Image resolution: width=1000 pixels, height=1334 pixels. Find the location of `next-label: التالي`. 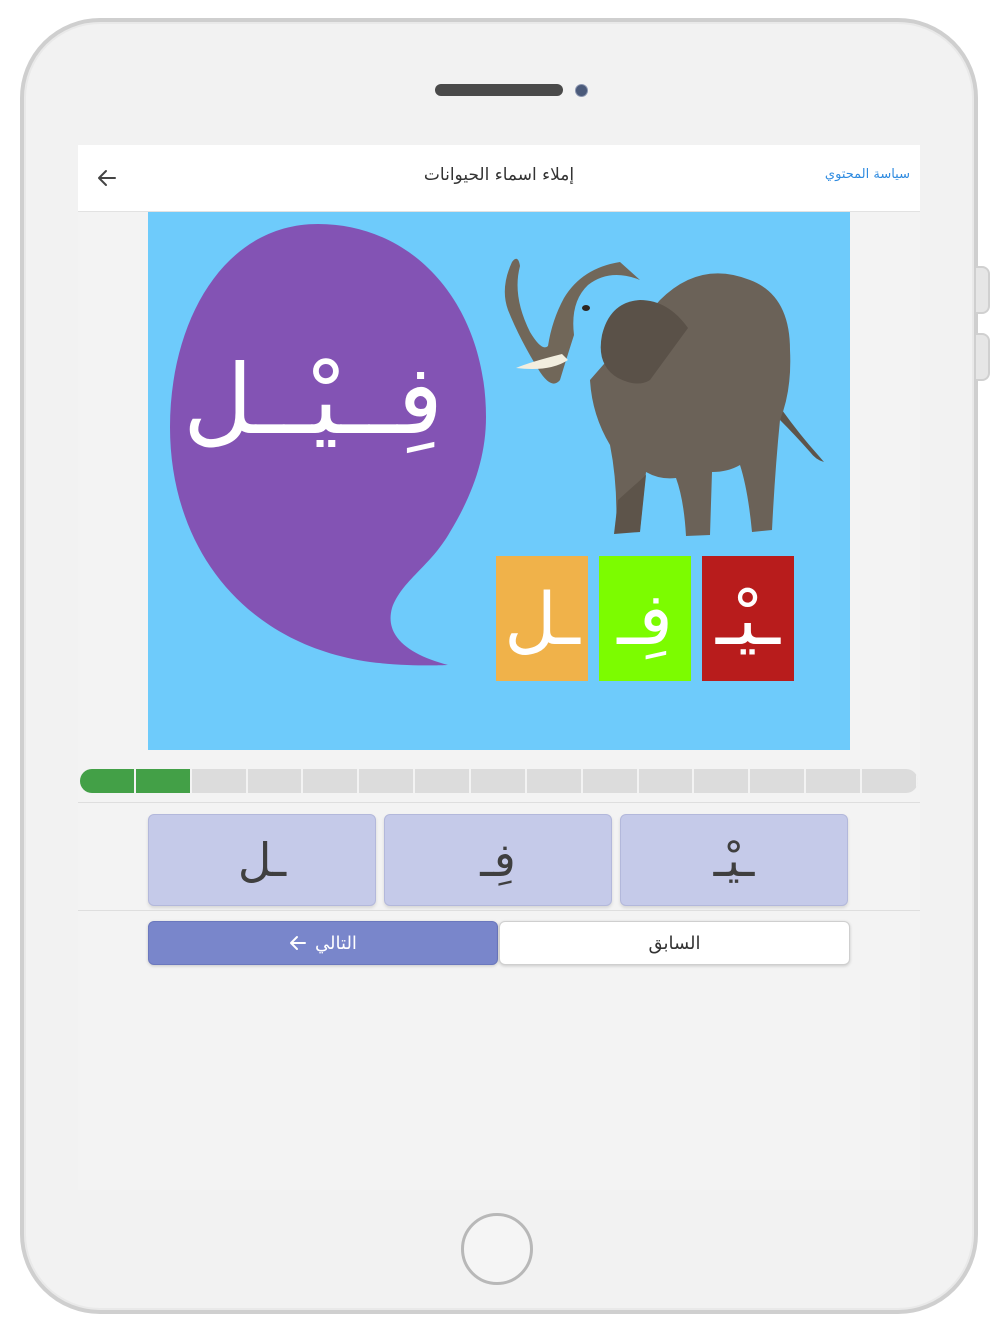

next-label: التالي is located at coordinates (336, 943).